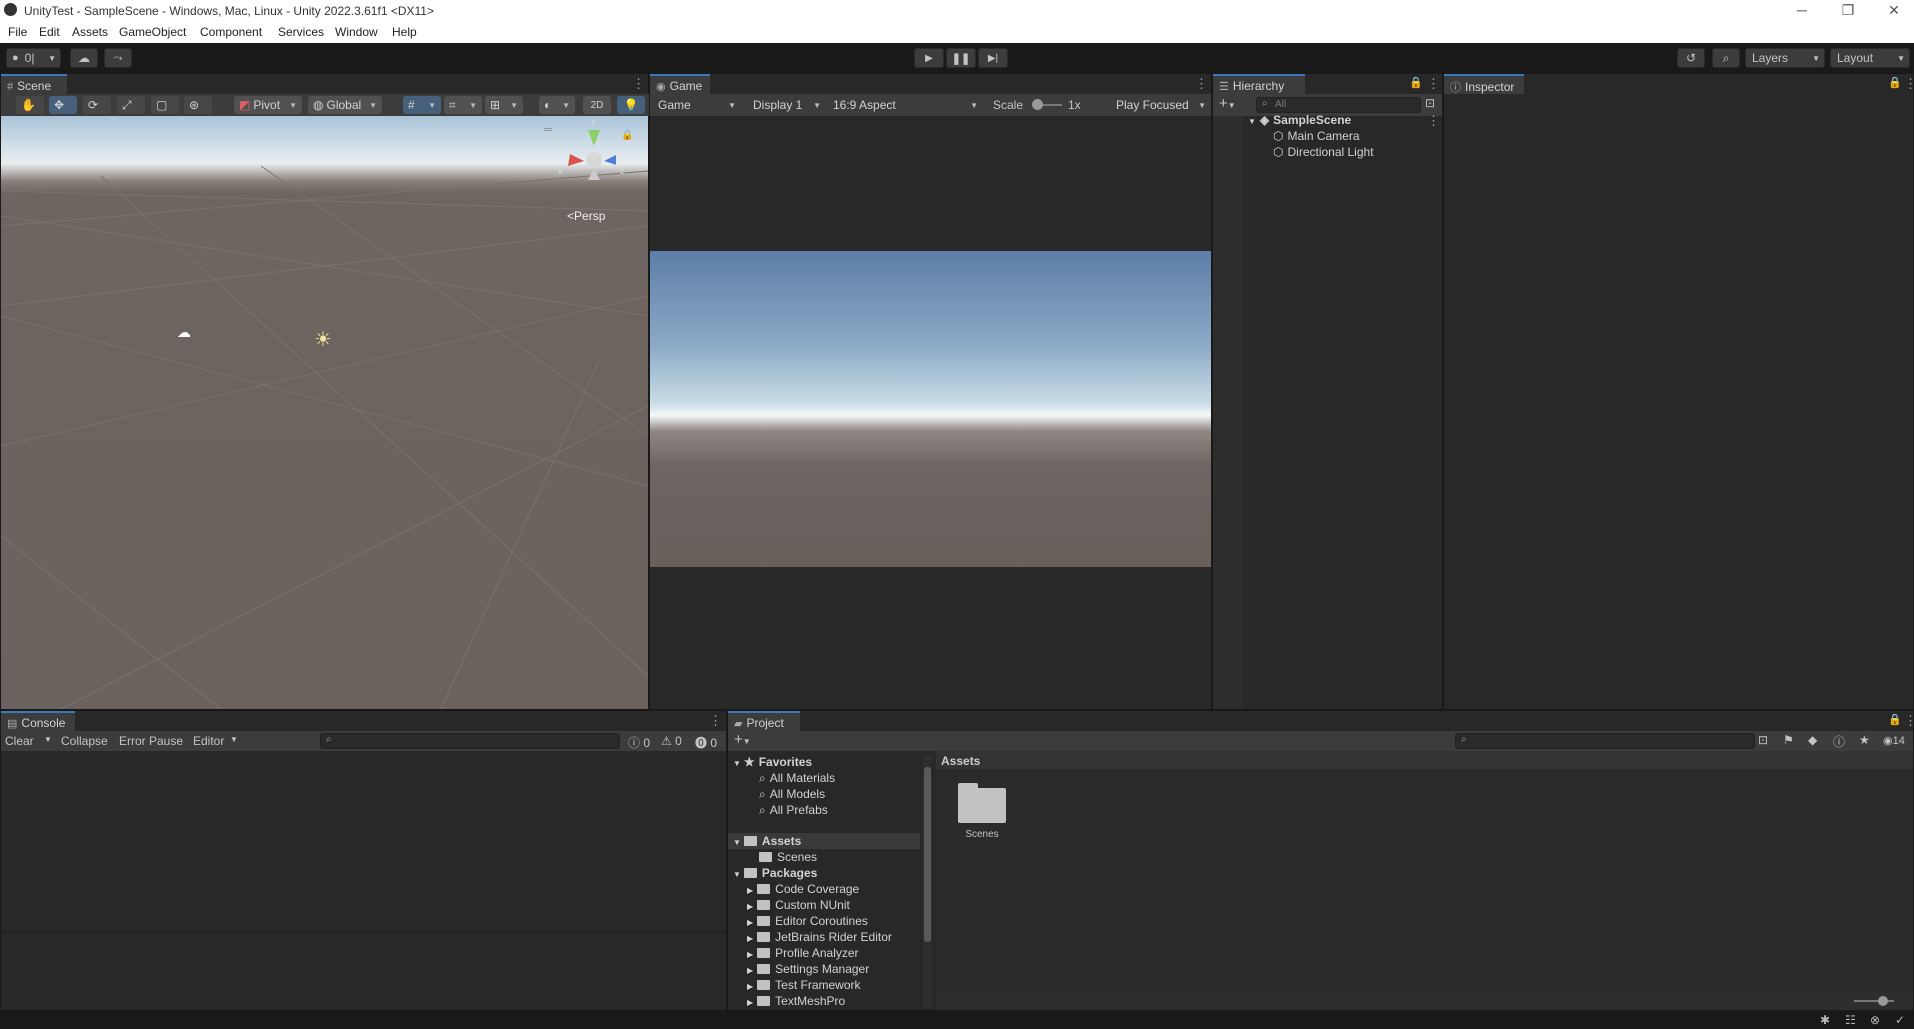 The width and height of the screenshot is (1914, 1029). I want to click on favorites-item: ⌕ All Materials, so click(797, 778).